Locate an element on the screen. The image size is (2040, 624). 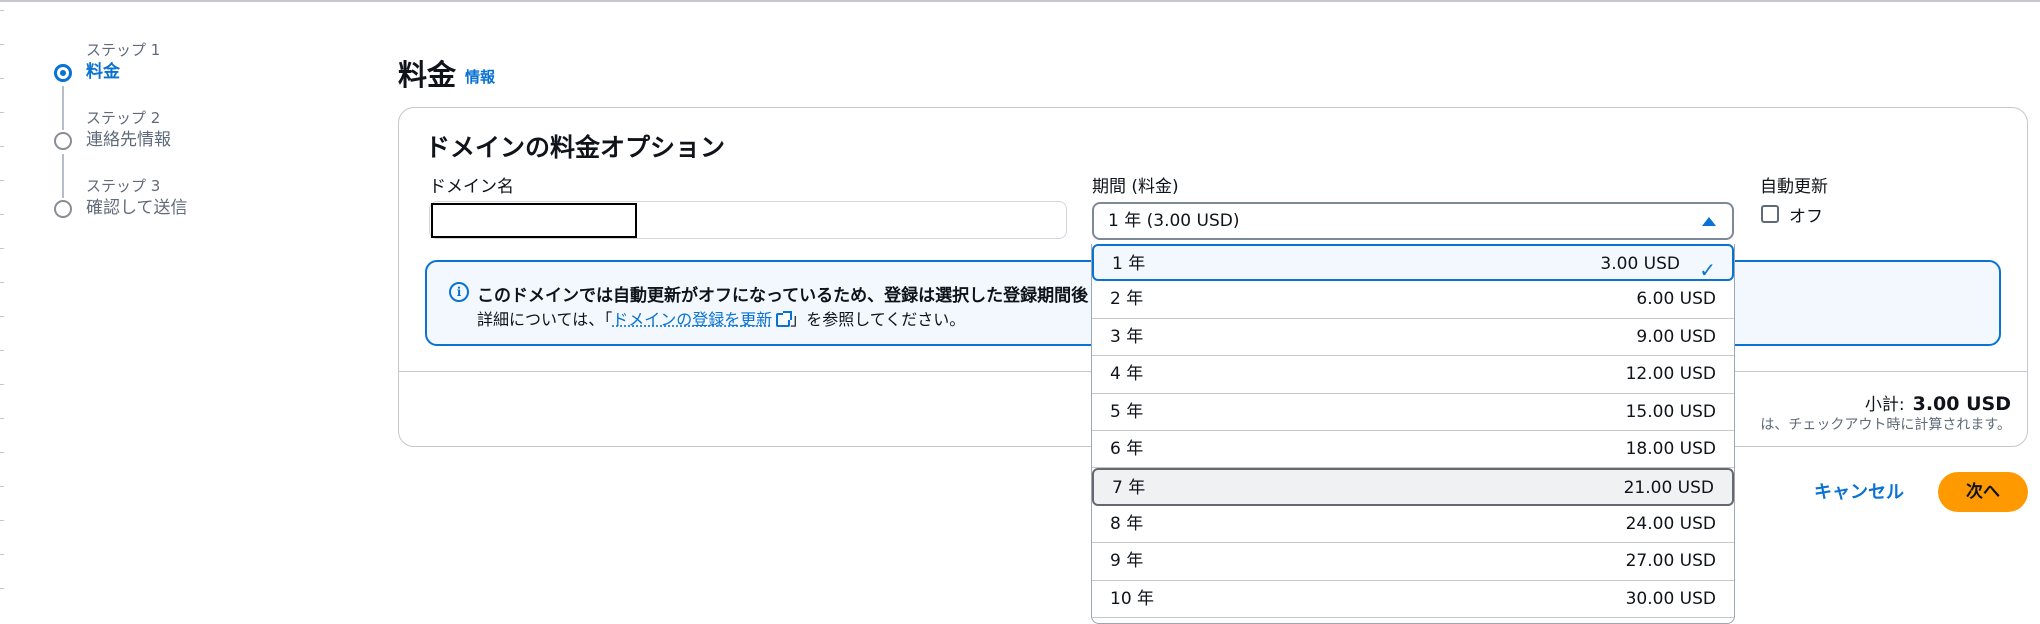
next-button: 次へ is located at coordinates (1983, 492).